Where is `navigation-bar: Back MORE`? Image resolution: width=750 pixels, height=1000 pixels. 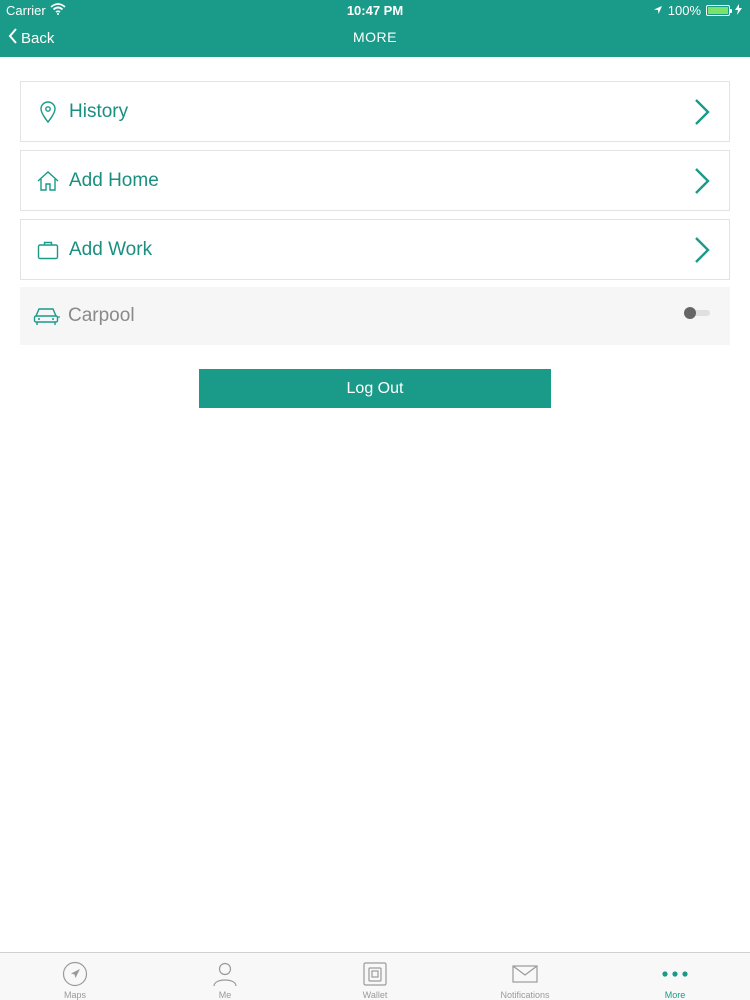 navigation-bar: Back MORE is located at coordinates (375, 39).